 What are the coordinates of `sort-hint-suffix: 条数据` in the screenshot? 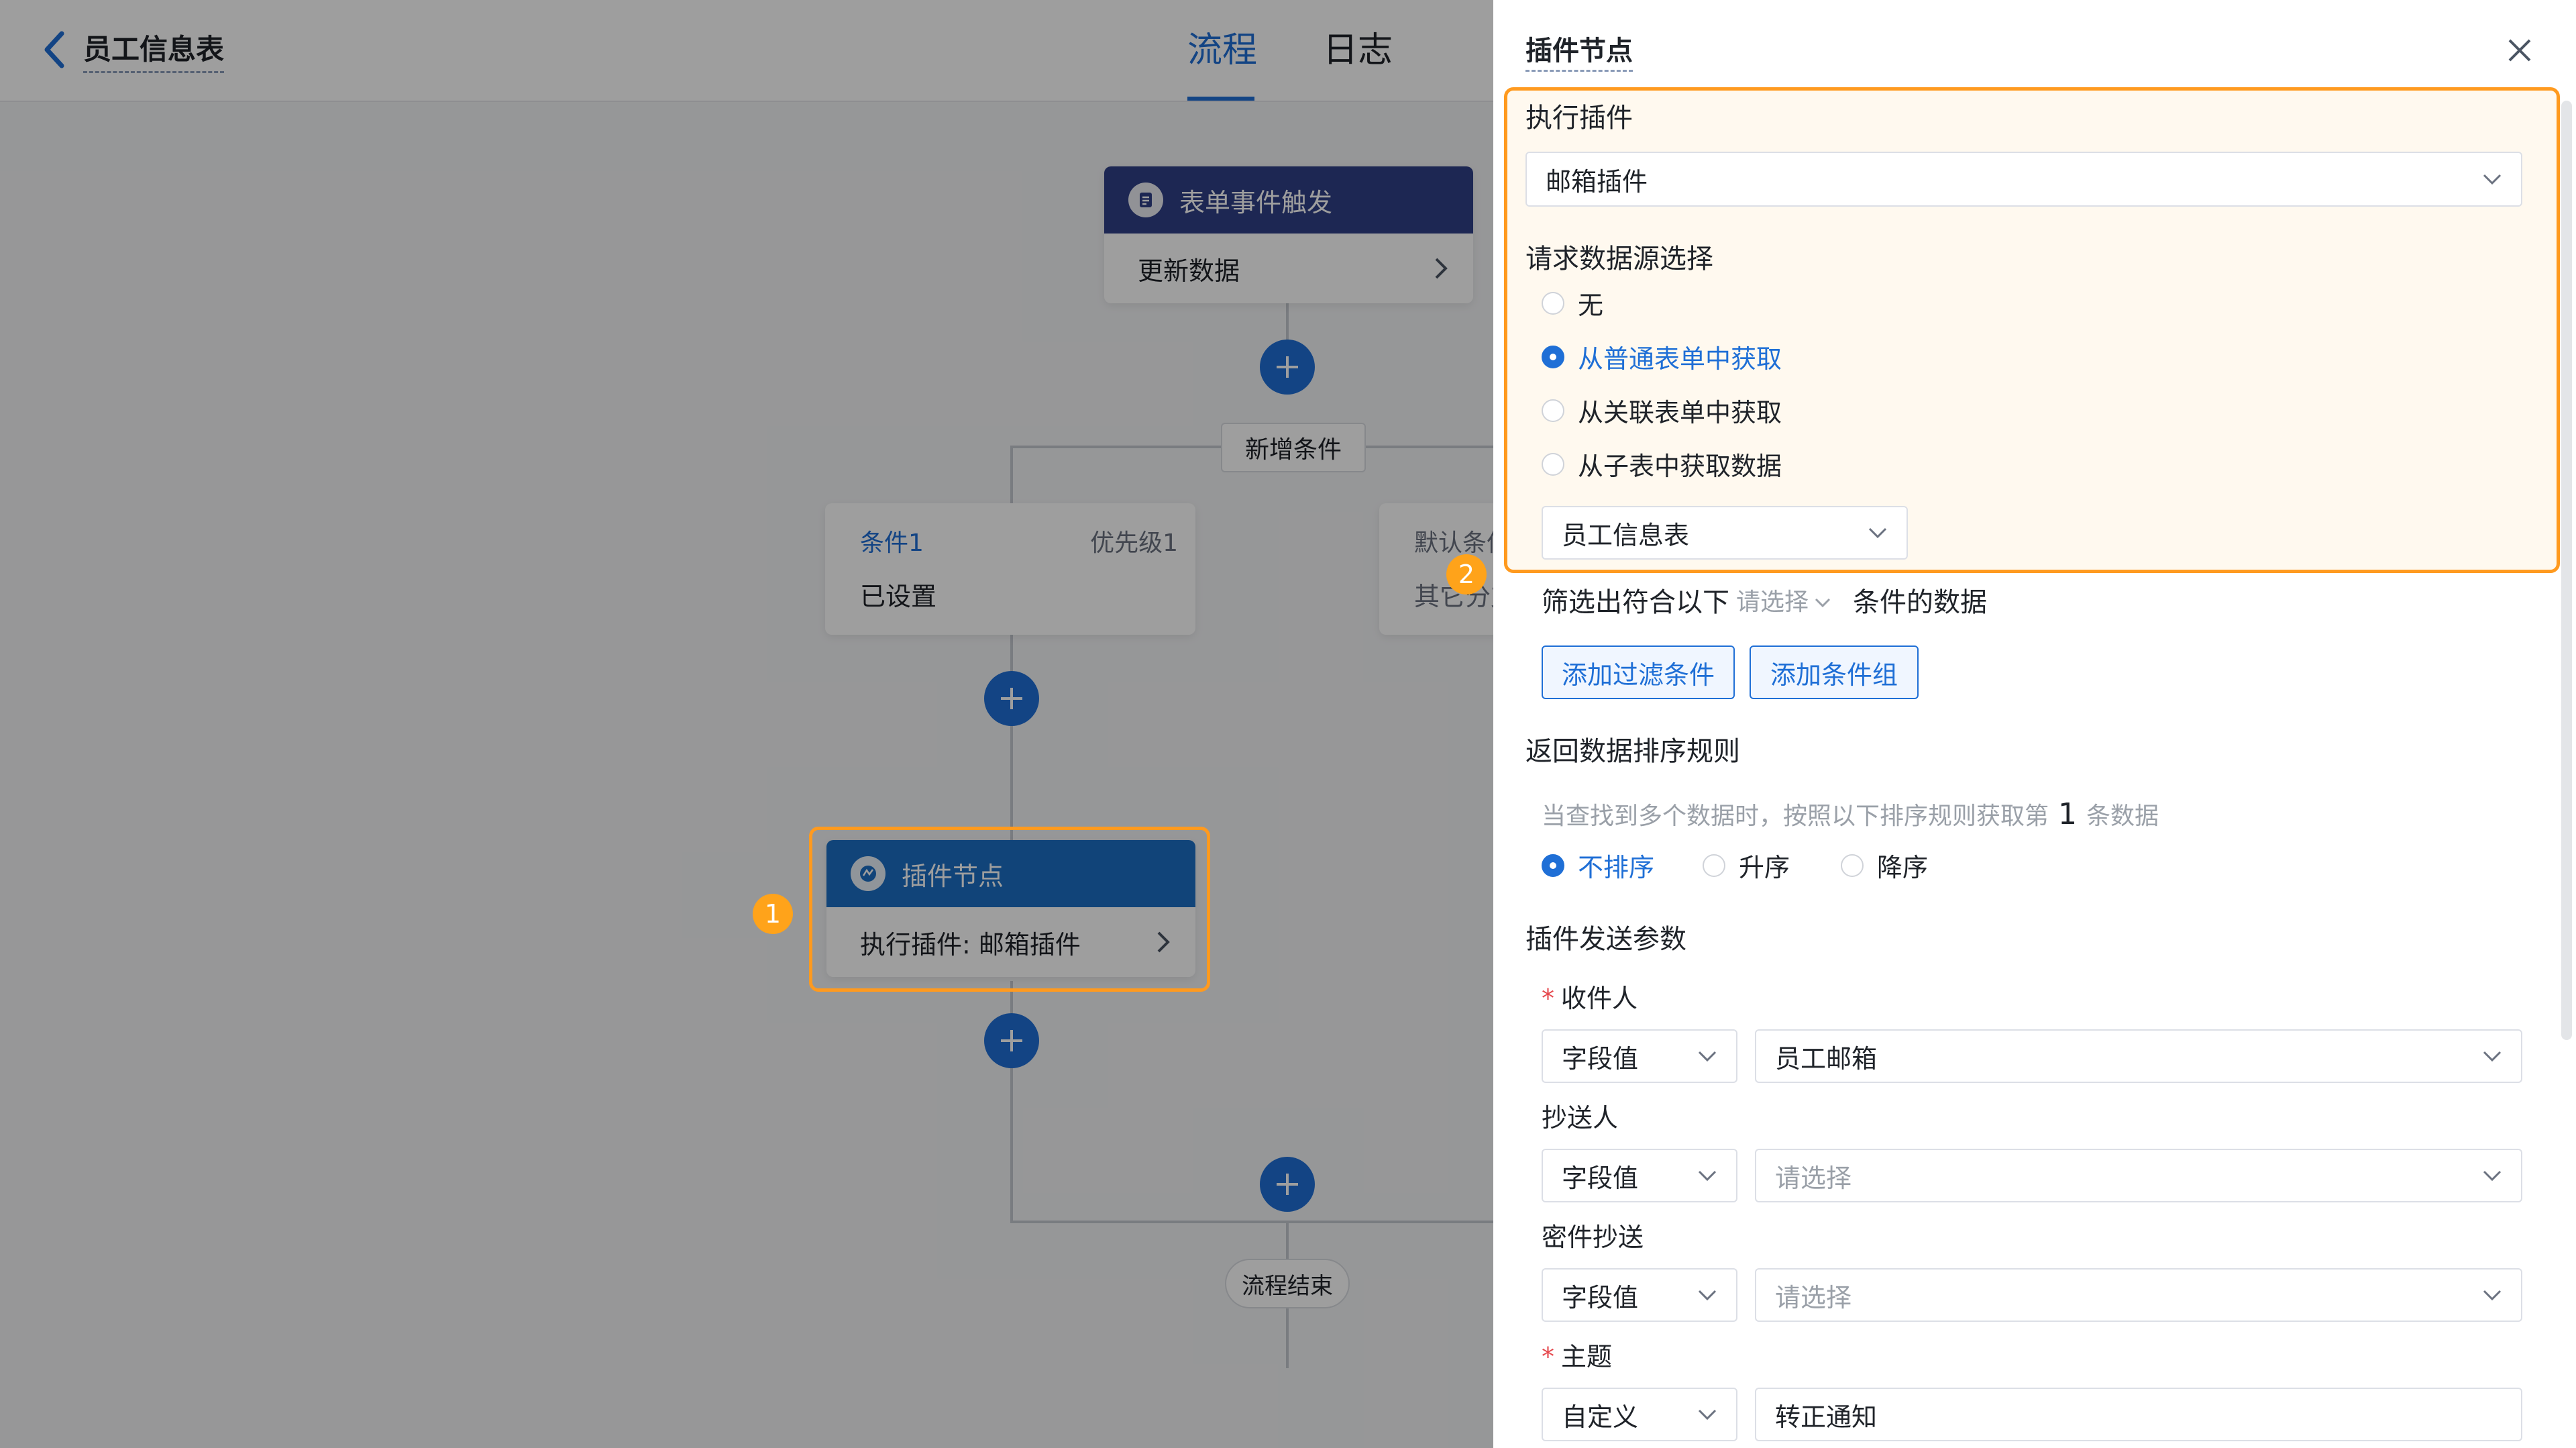 It's located at (2122, 816).